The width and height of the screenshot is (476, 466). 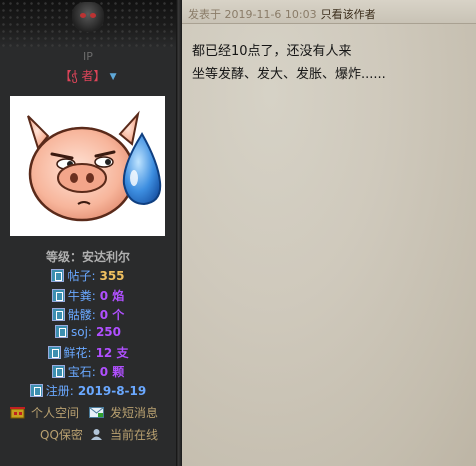 What do you see at coordinates (88, 56) in the screenshot?
I see `ip-label: IP` at bounding box center [88, 56].